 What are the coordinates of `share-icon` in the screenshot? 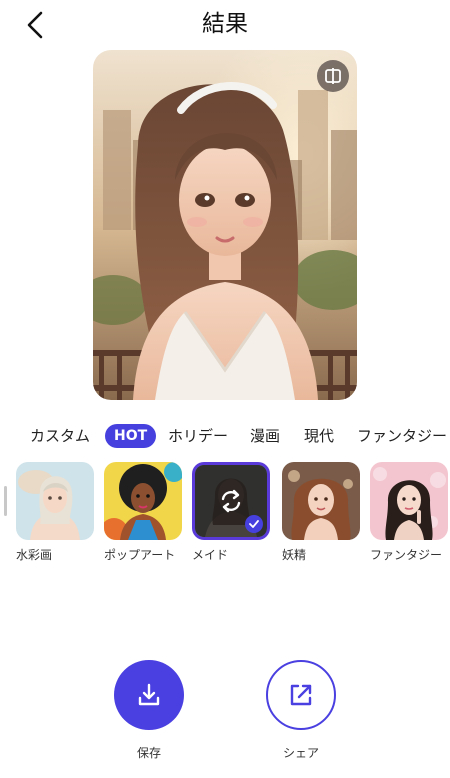 It's located at (301, 695).